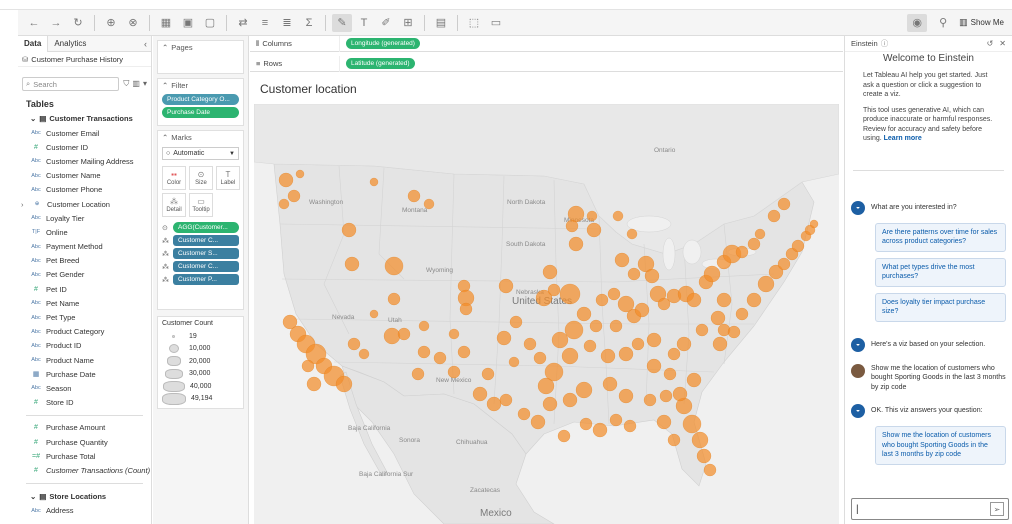 The image size is (1012, 524). Describe the element at coordinates (84, 275) in the screenshot. I see `field-item: Abc Pet Gender` at that location.